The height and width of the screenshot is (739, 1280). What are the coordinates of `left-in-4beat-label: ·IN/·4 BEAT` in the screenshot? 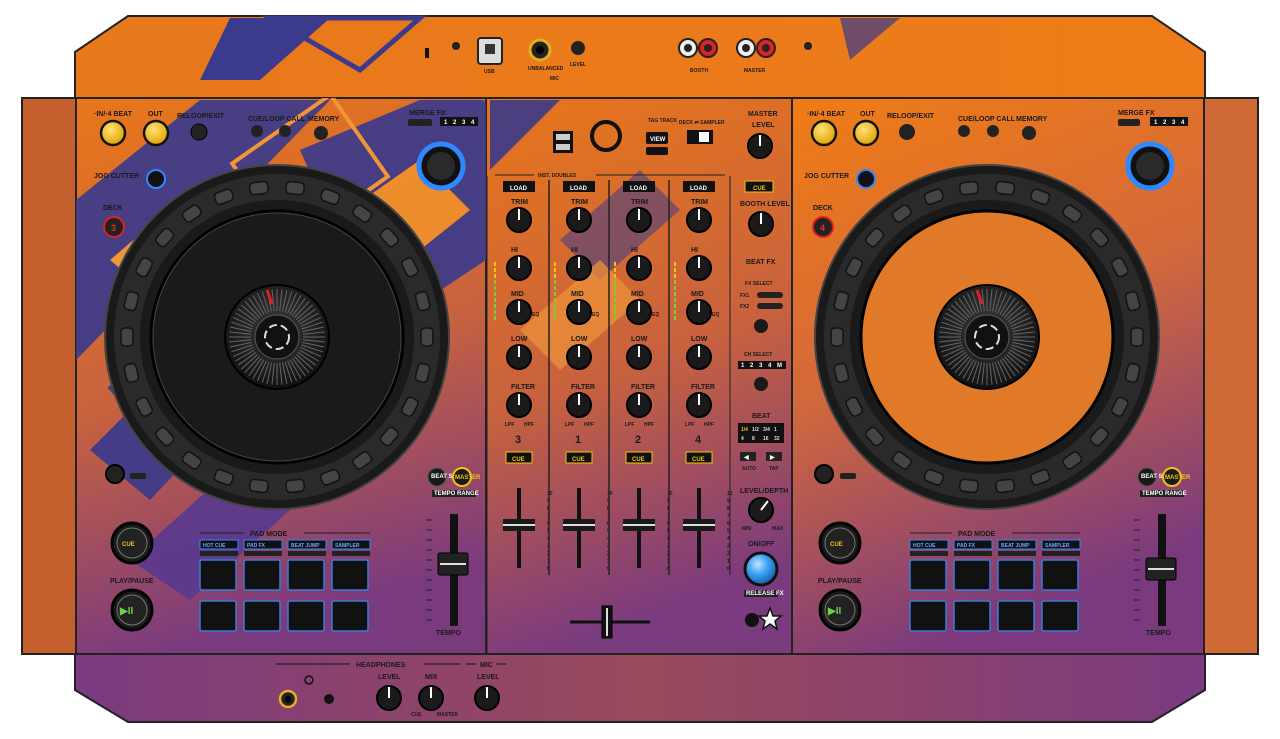 It's located at (113, 114).